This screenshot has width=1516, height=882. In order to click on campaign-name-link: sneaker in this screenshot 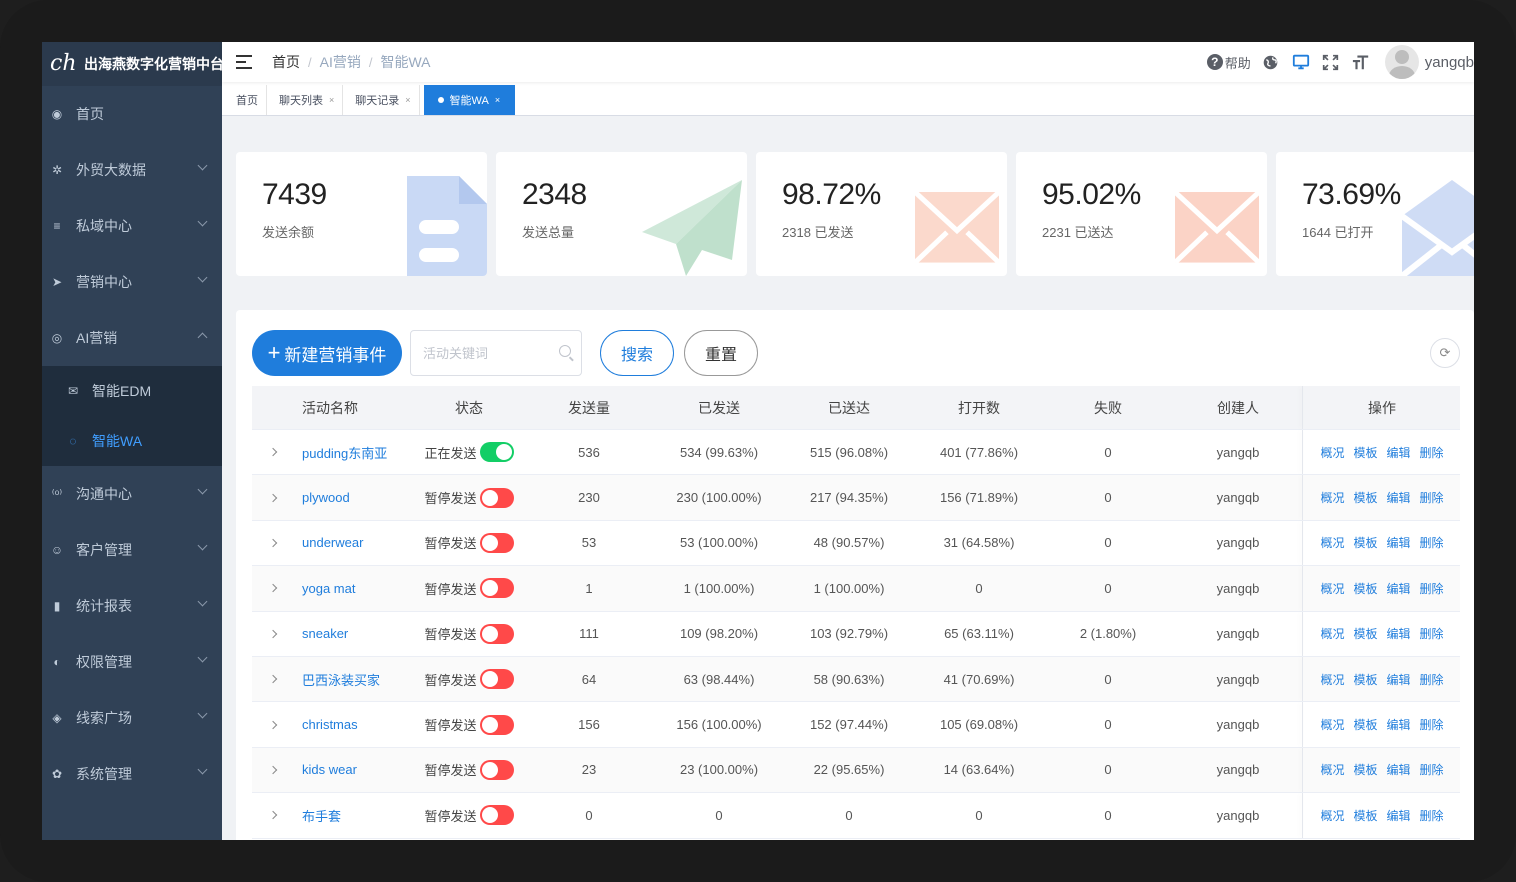, I will do `click(325, 633)`.